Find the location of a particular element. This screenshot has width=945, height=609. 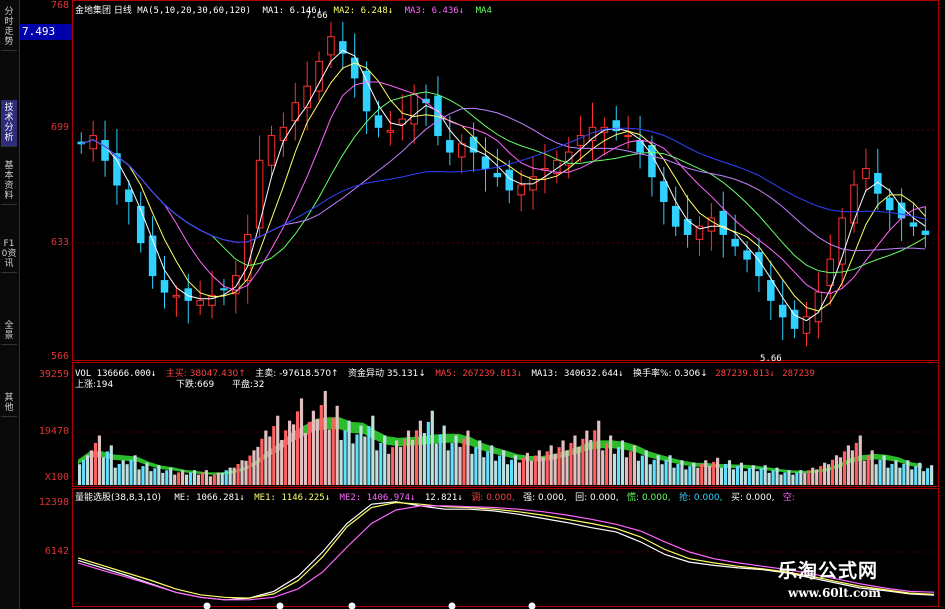

sidebar-tab-5: 其他 is located at coordinates (9, 403).